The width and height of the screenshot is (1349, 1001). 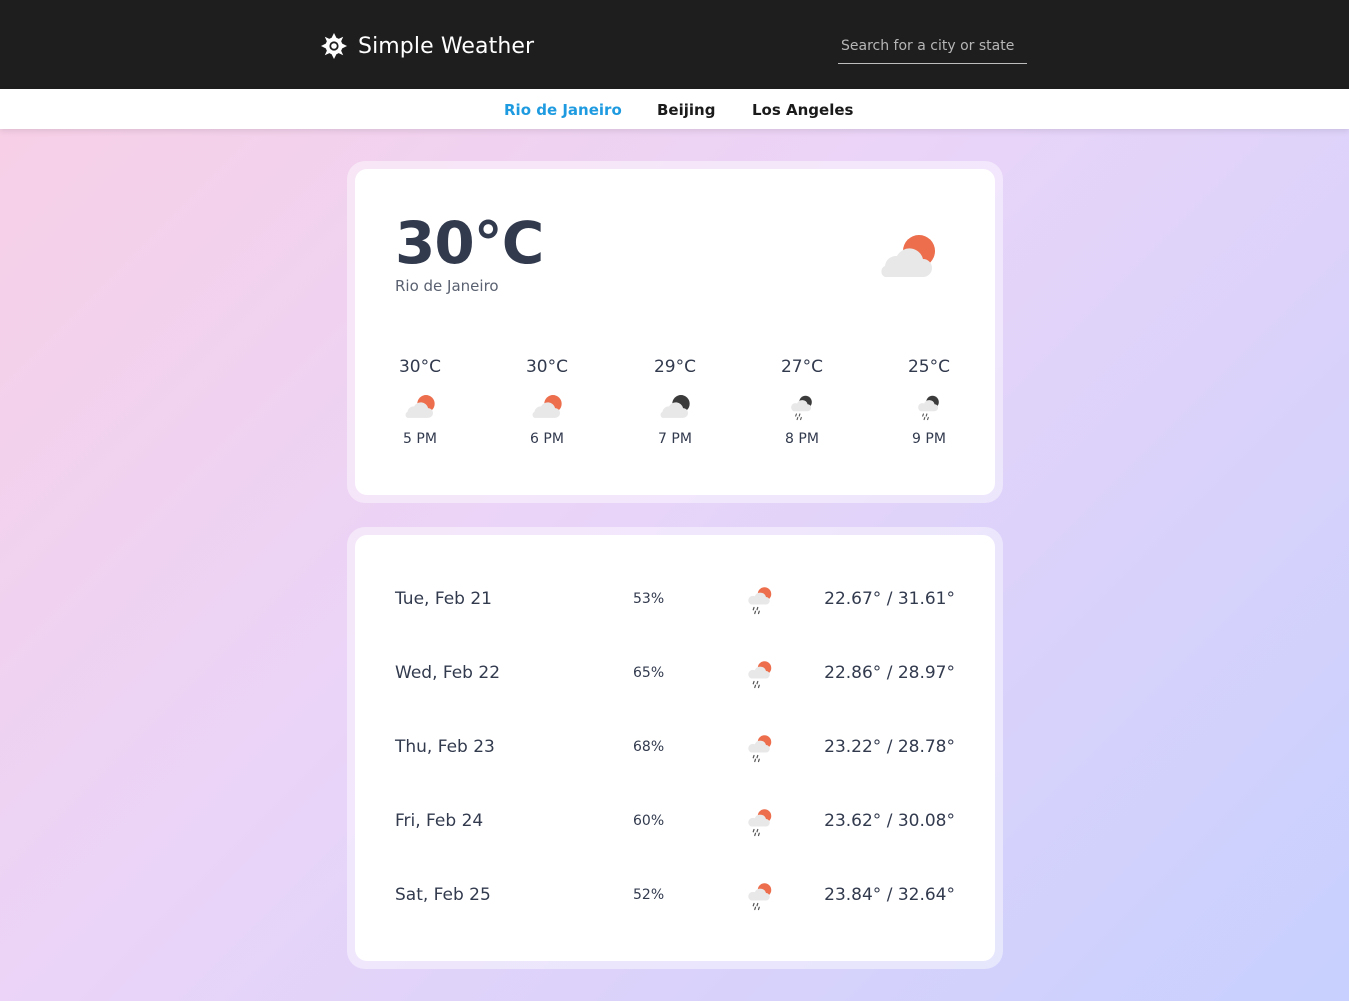 What do you see at coordinates (889, 895) in the screenshot?
I see `temperature-range: 23.84° / 32.64°` at bounding box center [889, 895].